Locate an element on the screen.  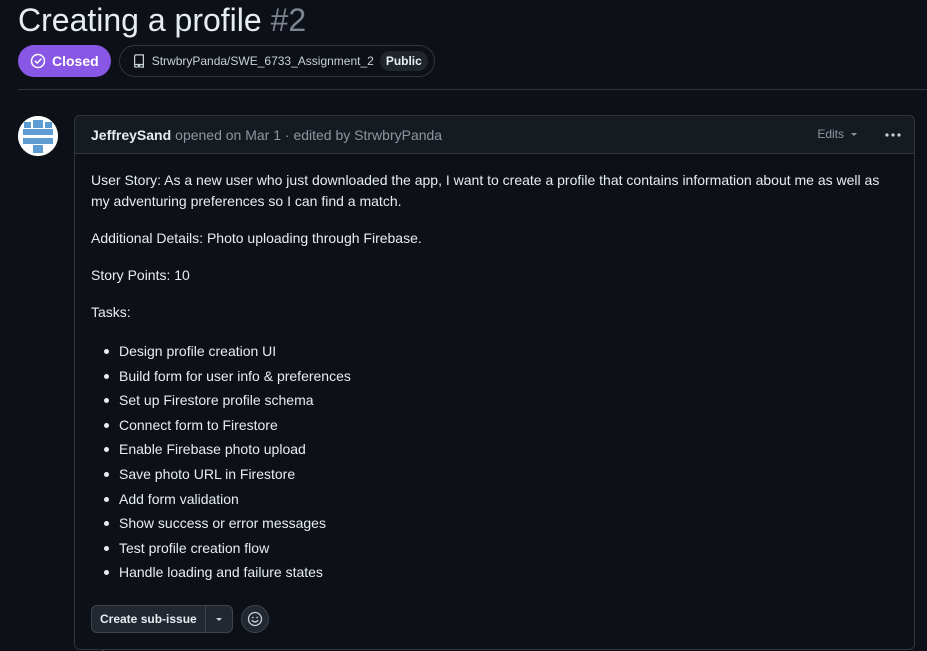
visibility-label: Public is located at coordinates (403, 61).